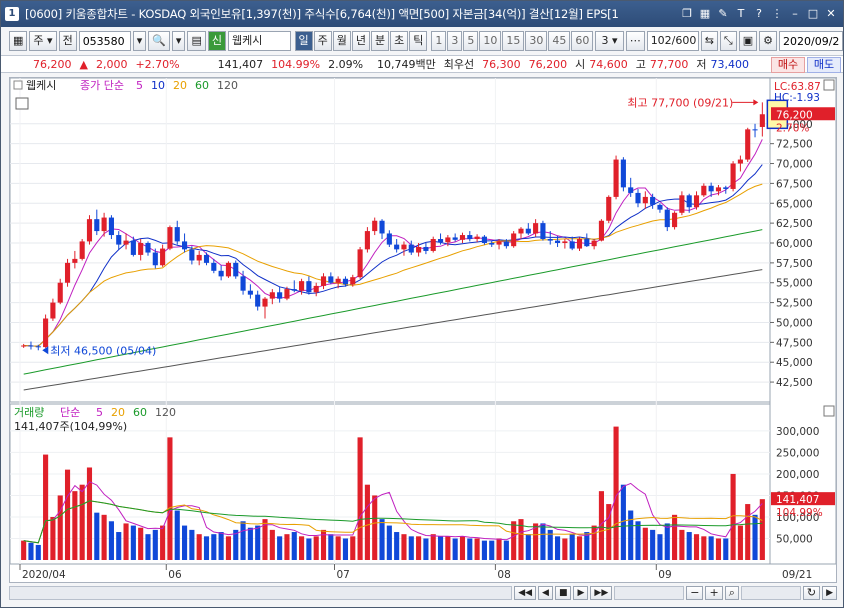  What do you see at coordinates (829, 593) in the screenshot?
I see `panel-expand-icon: ▶` at bounding box center [829, 593].